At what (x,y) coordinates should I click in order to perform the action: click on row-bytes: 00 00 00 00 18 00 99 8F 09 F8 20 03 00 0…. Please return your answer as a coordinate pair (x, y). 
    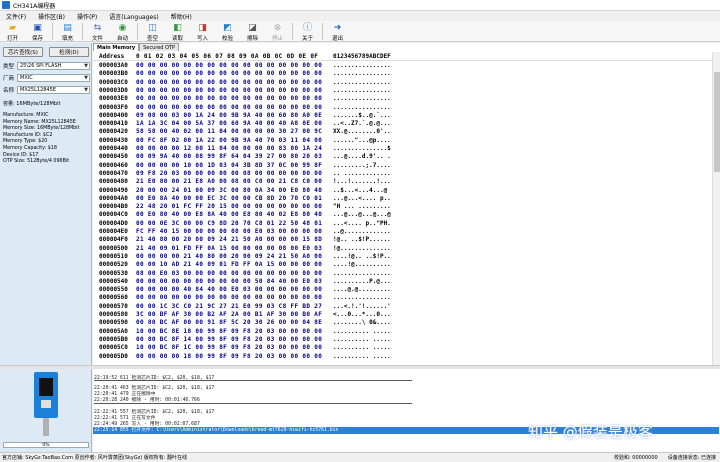
    Looking at the image, I should click on (229, 356).